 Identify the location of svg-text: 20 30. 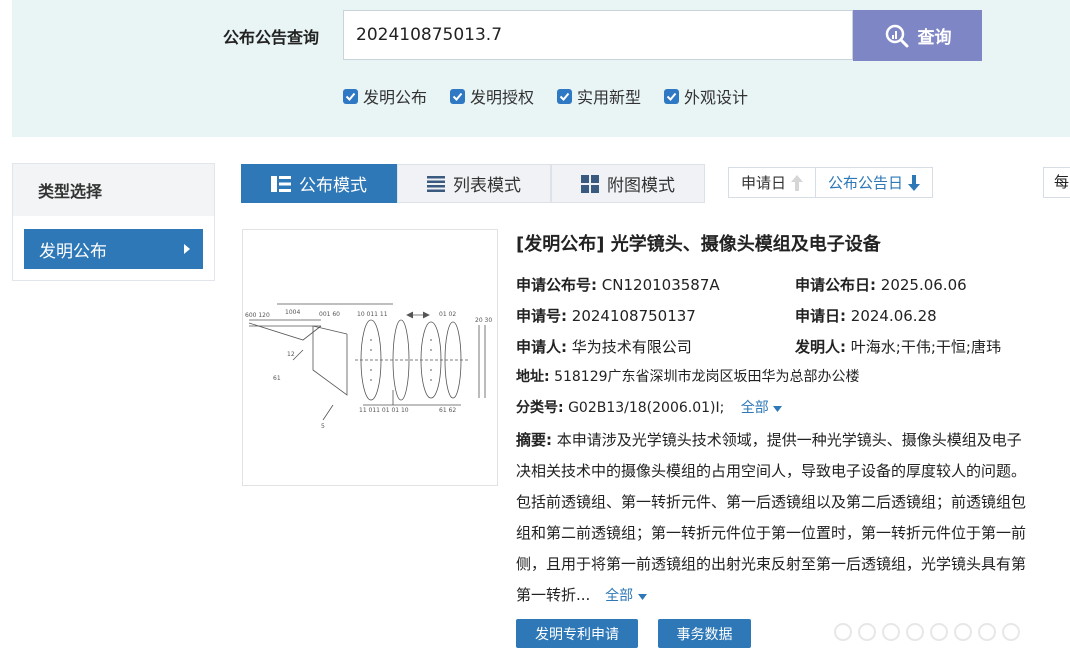
(483, 320).